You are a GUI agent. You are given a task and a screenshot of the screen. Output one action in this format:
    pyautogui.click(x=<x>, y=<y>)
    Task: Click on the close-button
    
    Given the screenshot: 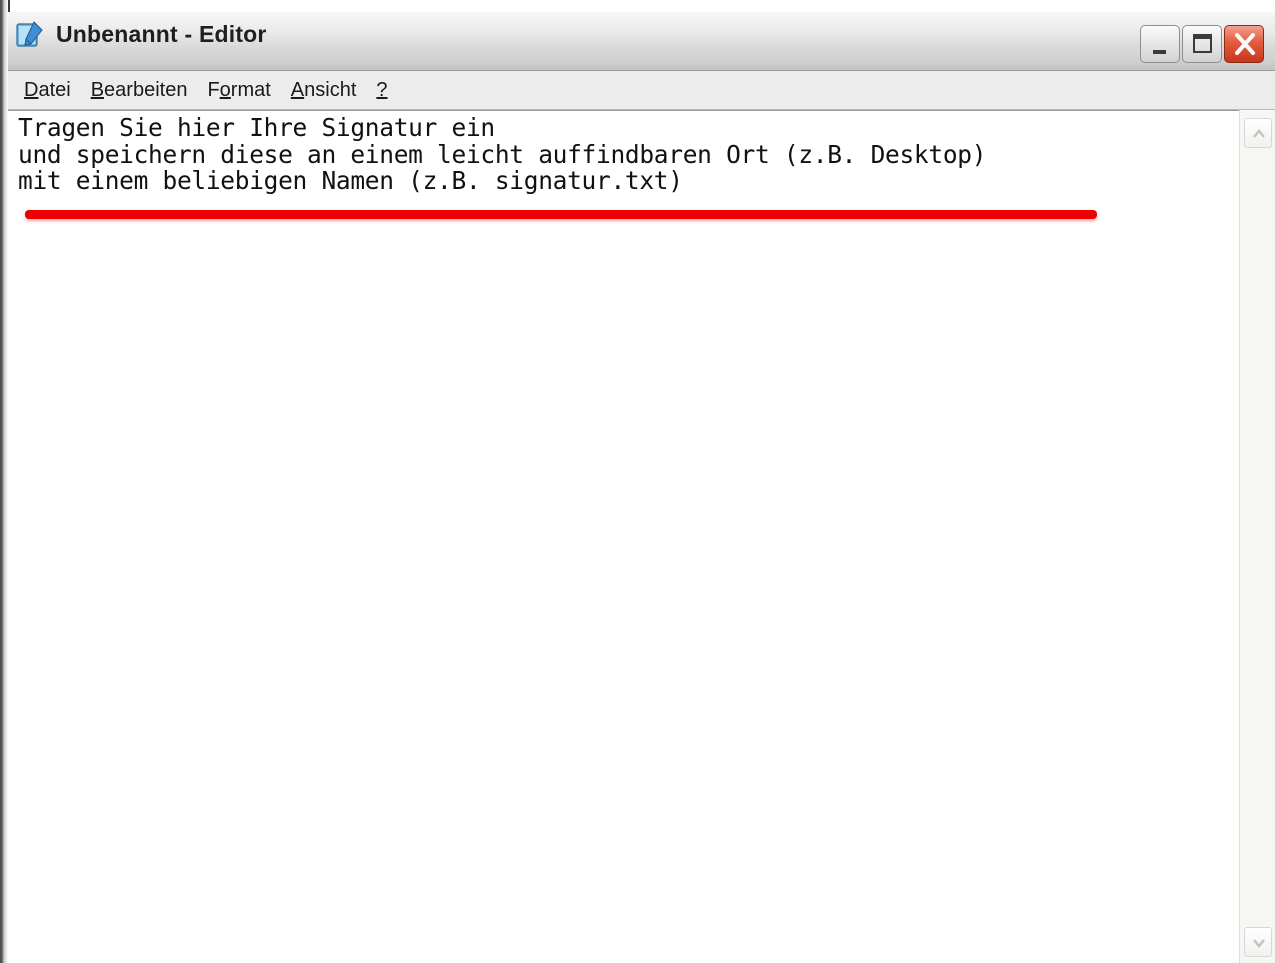 What is the action you would take?
    pyautogui.click(x=1244, y=44)
    